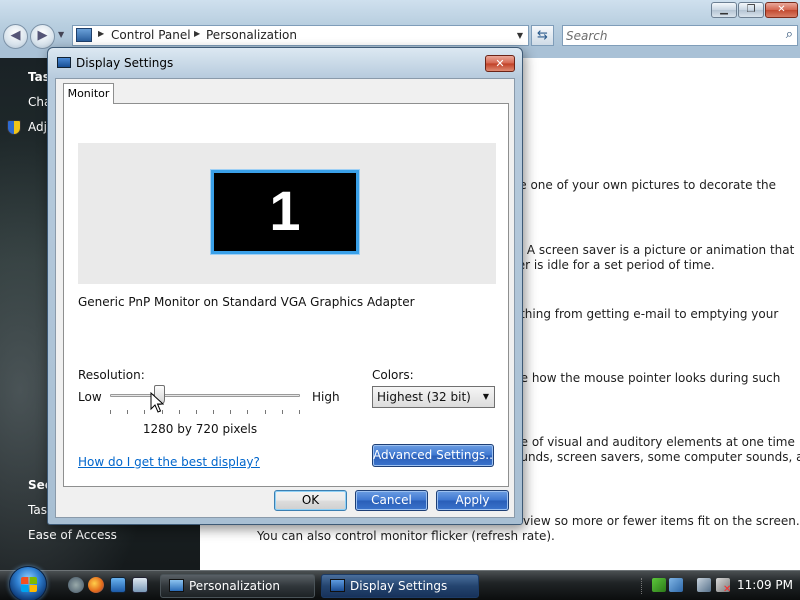 This screenshot has width=800, height=600. Describe the element at coordinates (727, 589) in the screenshot. I see `muted-indicator-icon: ✕` at that location.